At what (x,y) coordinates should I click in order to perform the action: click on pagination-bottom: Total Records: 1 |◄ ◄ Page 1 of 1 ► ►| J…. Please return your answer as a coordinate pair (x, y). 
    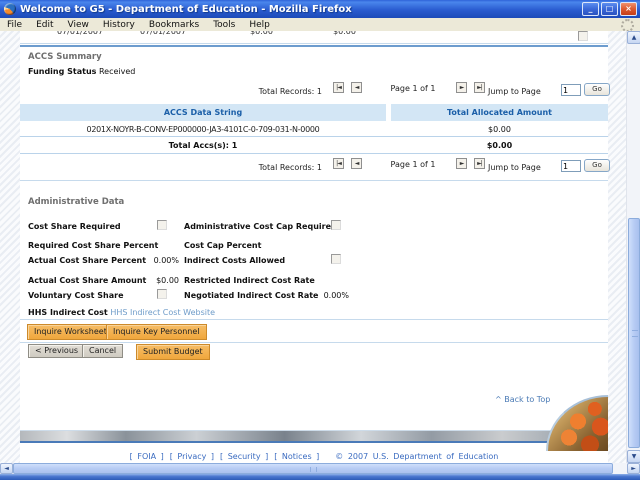
    Looking at the image, I should click on (315, 167).